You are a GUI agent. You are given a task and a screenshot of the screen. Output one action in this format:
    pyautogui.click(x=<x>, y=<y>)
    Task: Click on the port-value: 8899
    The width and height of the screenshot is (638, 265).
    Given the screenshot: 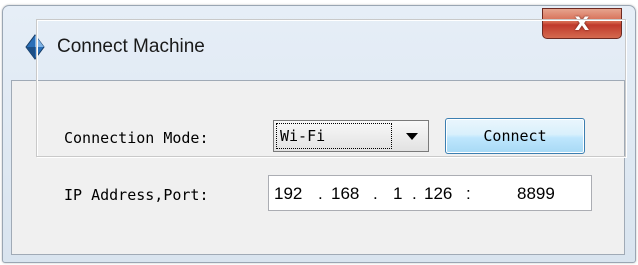 What is the action you would take?
    pyautogui.click(x=536, y=193)
    